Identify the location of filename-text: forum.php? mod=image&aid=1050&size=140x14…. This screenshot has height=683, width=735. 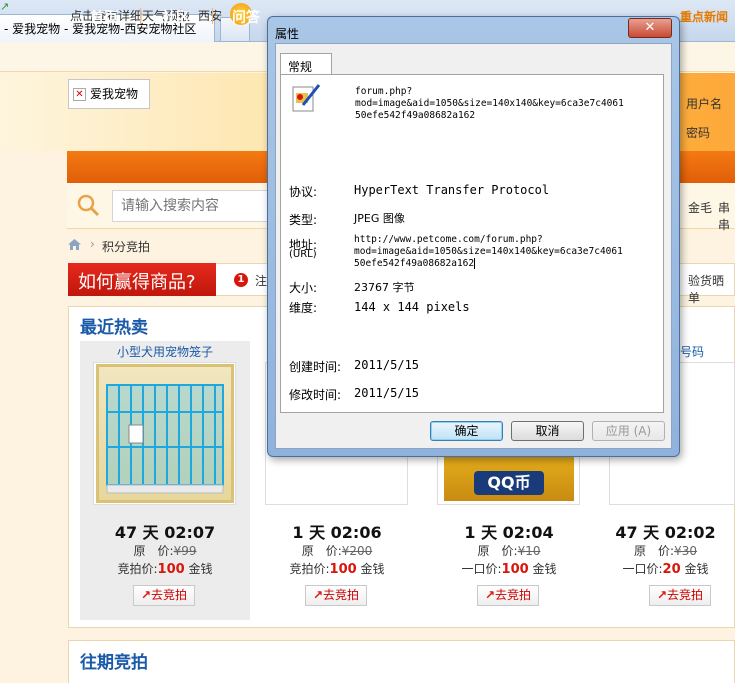
(489, 104).